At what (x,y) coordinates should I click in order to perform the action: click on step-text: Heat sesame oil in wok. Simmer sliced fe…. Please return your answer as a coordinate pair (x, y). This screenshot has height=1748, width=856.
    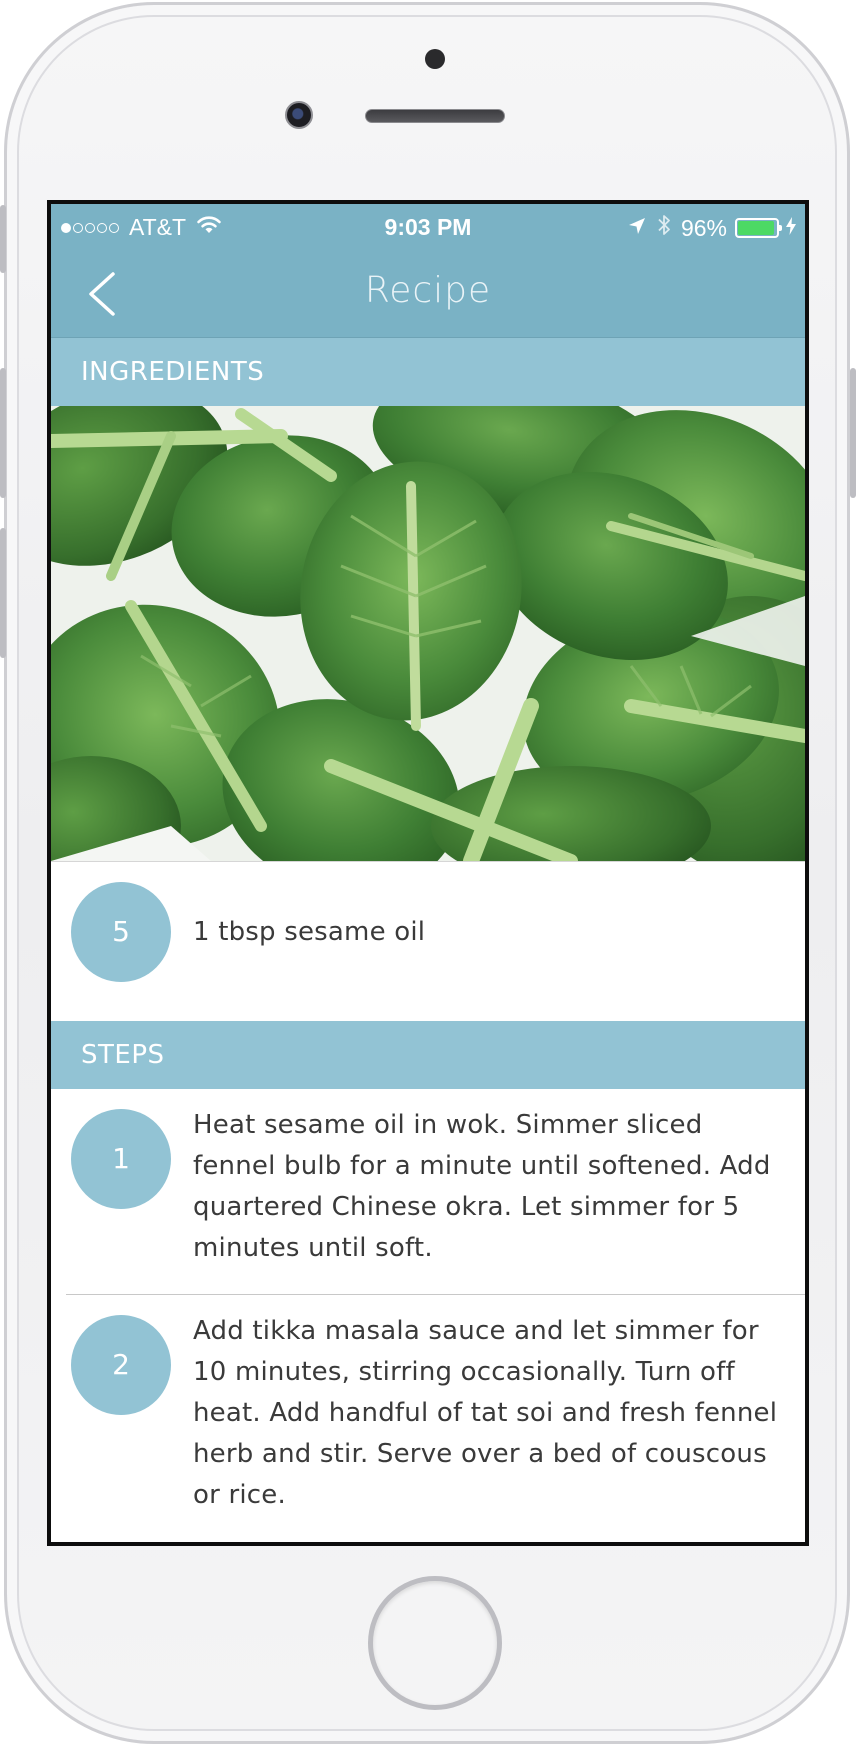
    Looking at the image, I should click on (482, 1186).